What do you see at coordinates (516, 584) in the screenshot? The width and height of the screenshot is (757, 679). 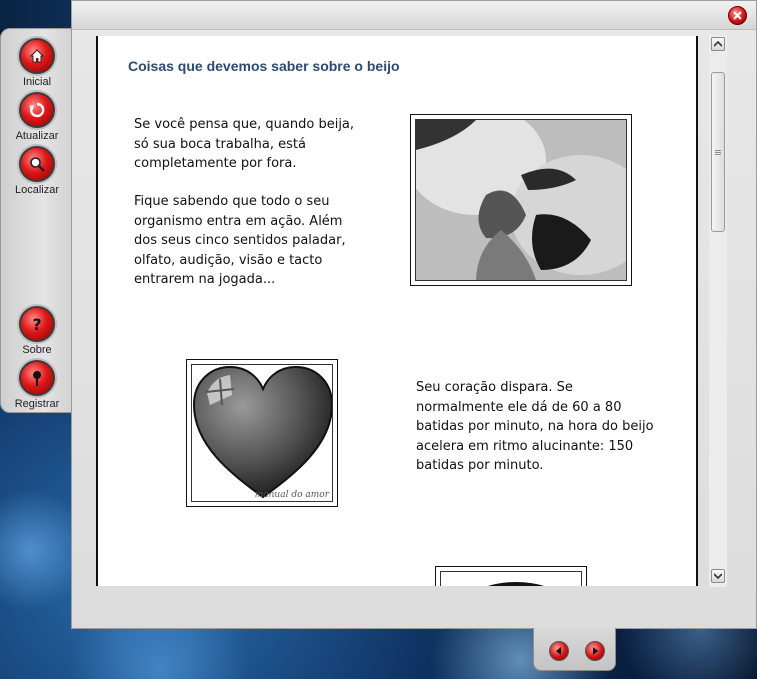 I see `bottom-photo-image` at bounding box center [516, 584].